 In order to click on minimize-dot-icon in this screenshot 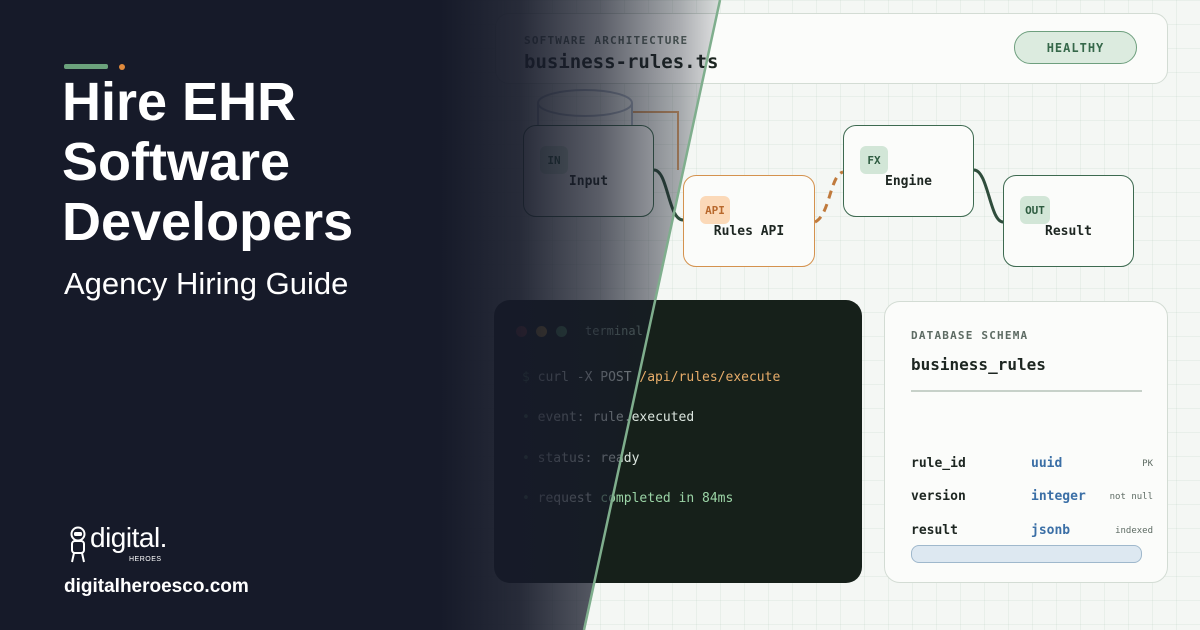, I will do `click(541, 331)`.